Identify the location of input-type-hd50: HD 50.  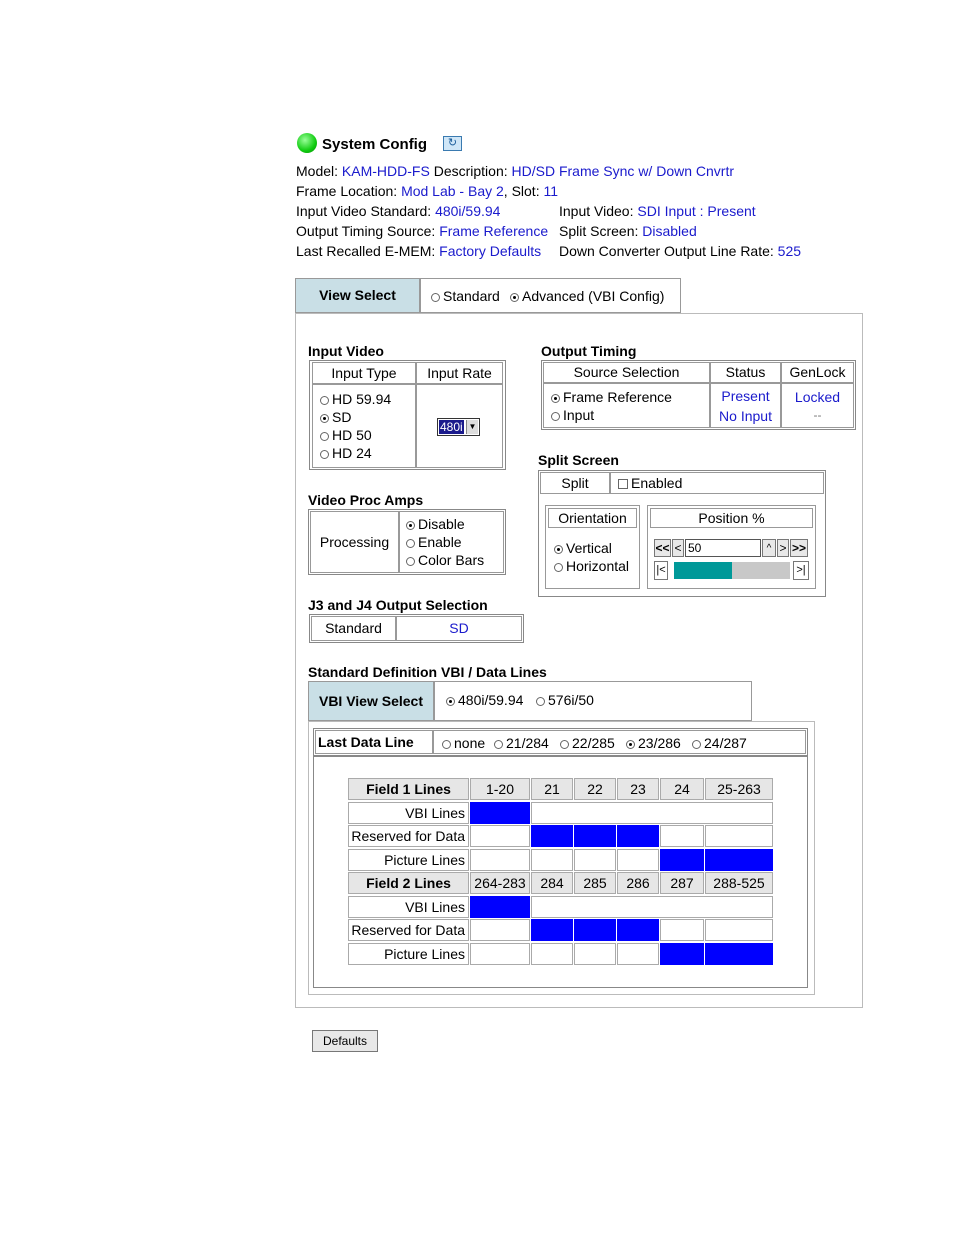
(346, 435).